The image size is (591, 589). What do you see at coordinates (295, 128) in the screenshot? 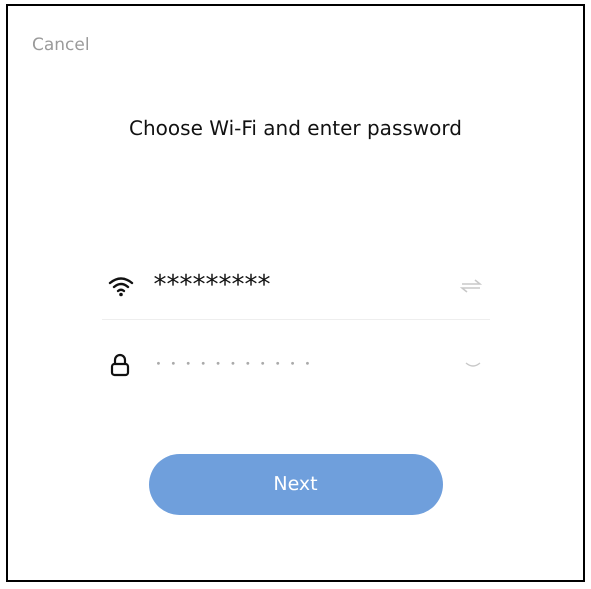
I see `page-title: Choose Wi-Fi and enter password` at bounding box center [295, 128].